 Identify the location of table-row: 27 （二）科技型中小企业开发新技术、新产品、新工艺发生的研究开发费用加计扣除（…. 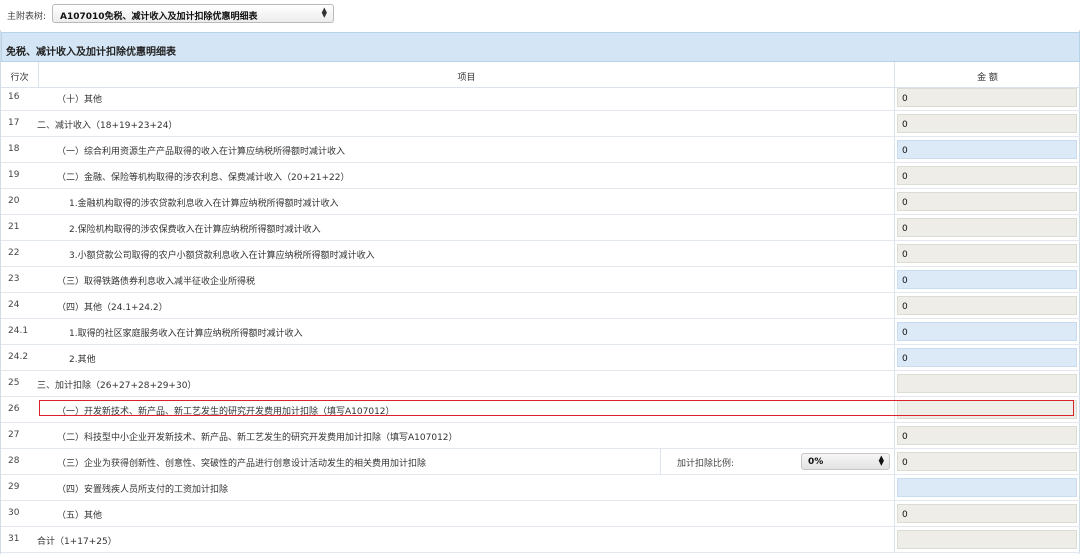
(540, 436).